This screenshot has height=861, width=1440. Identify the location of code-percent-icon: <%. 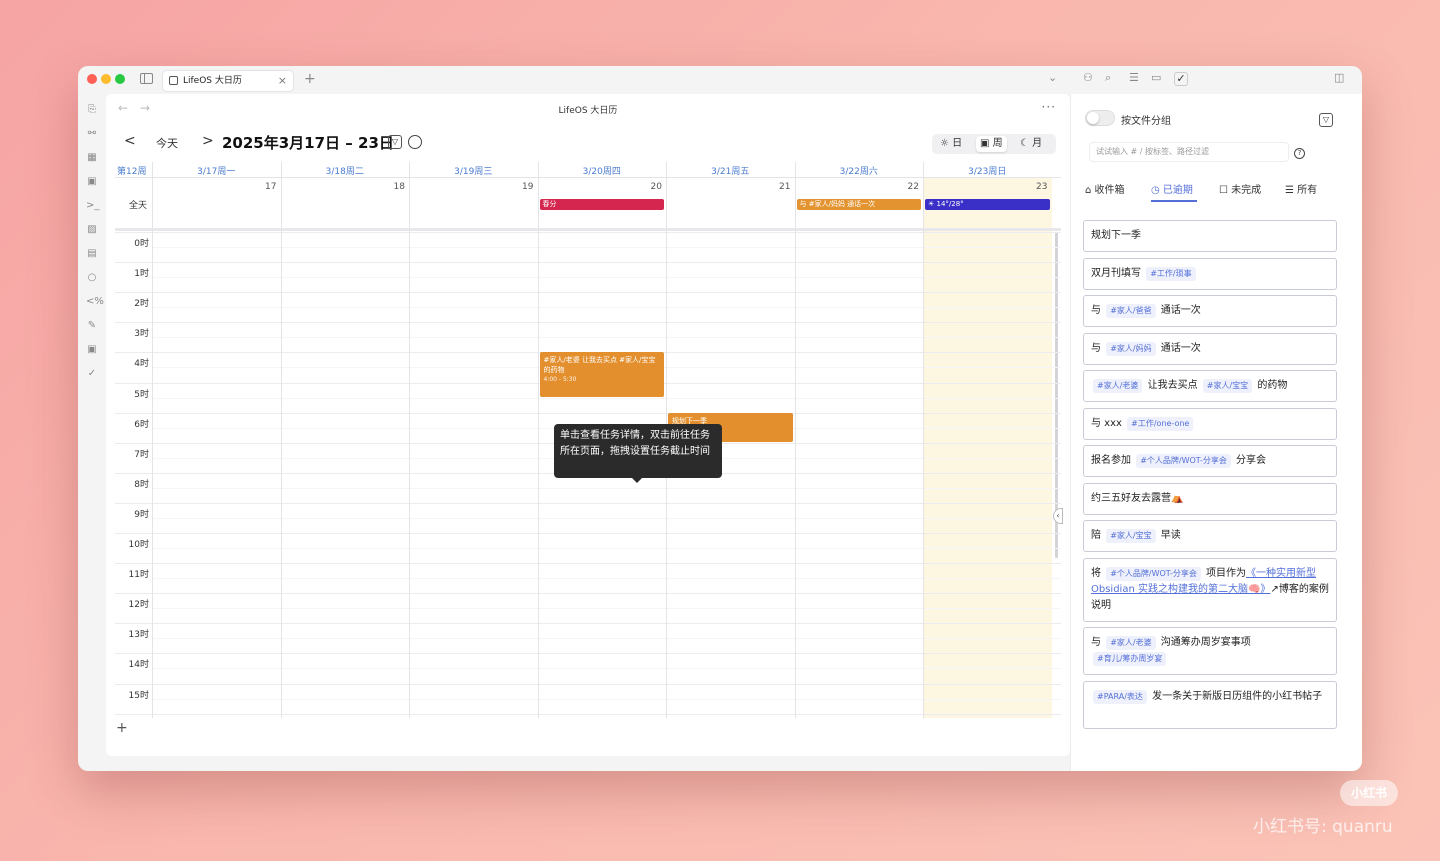
(95, 302).